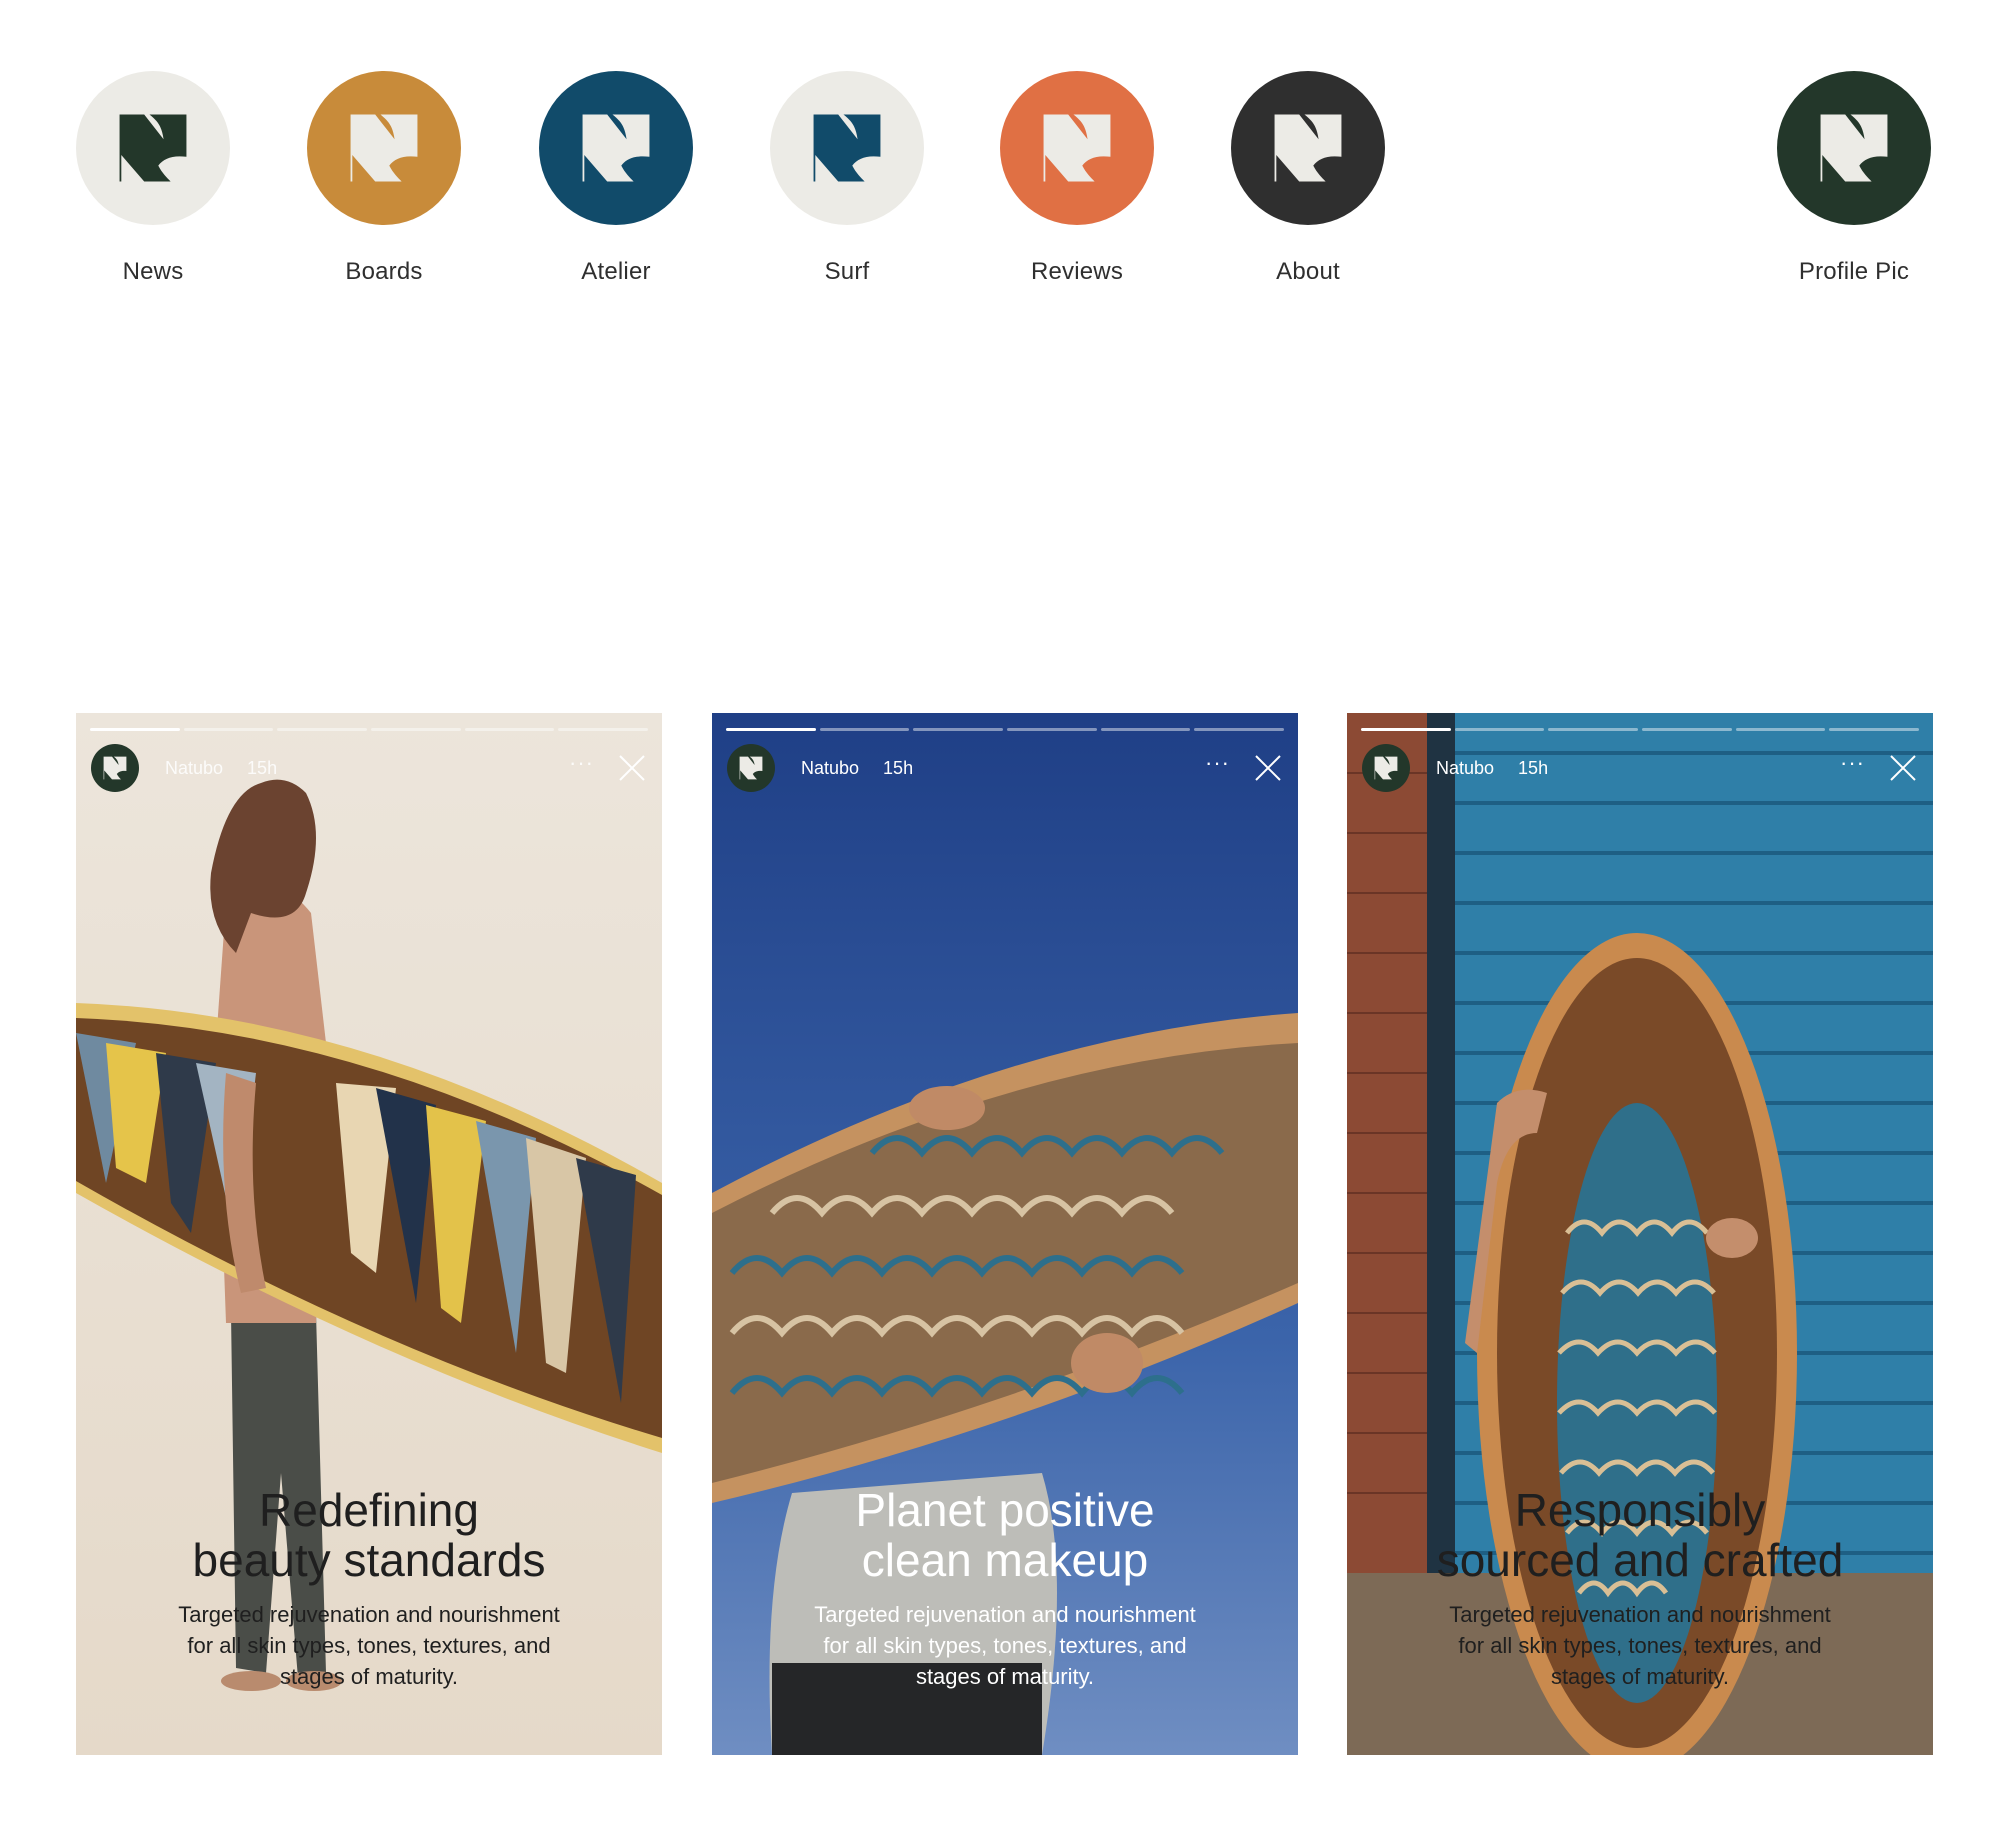 The image size is (2000, 1829). I want to click on story-headline: Redefining beauty standards, so click(369, 1535).